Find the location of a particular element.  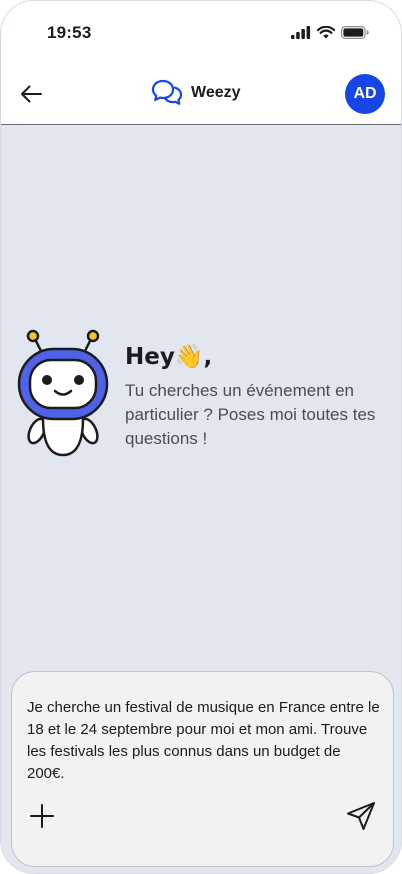

plus-icon is located at coordinates (42, 816).